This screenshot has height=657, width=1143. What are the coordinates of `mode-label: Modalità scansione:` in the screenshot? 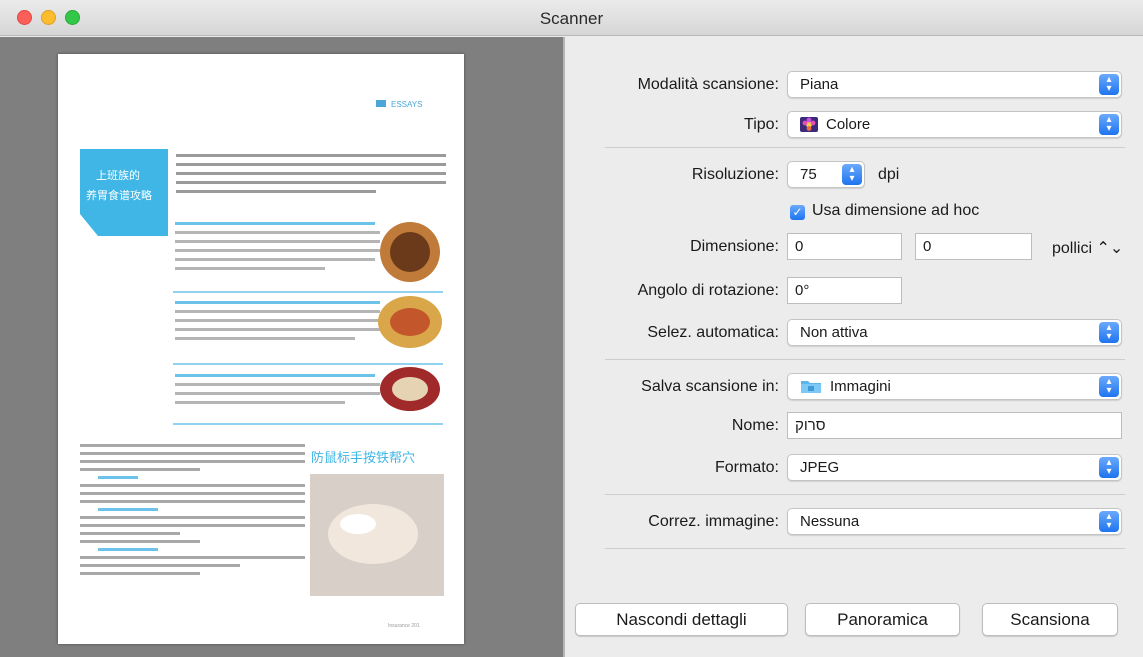 It's located at (708, 84).